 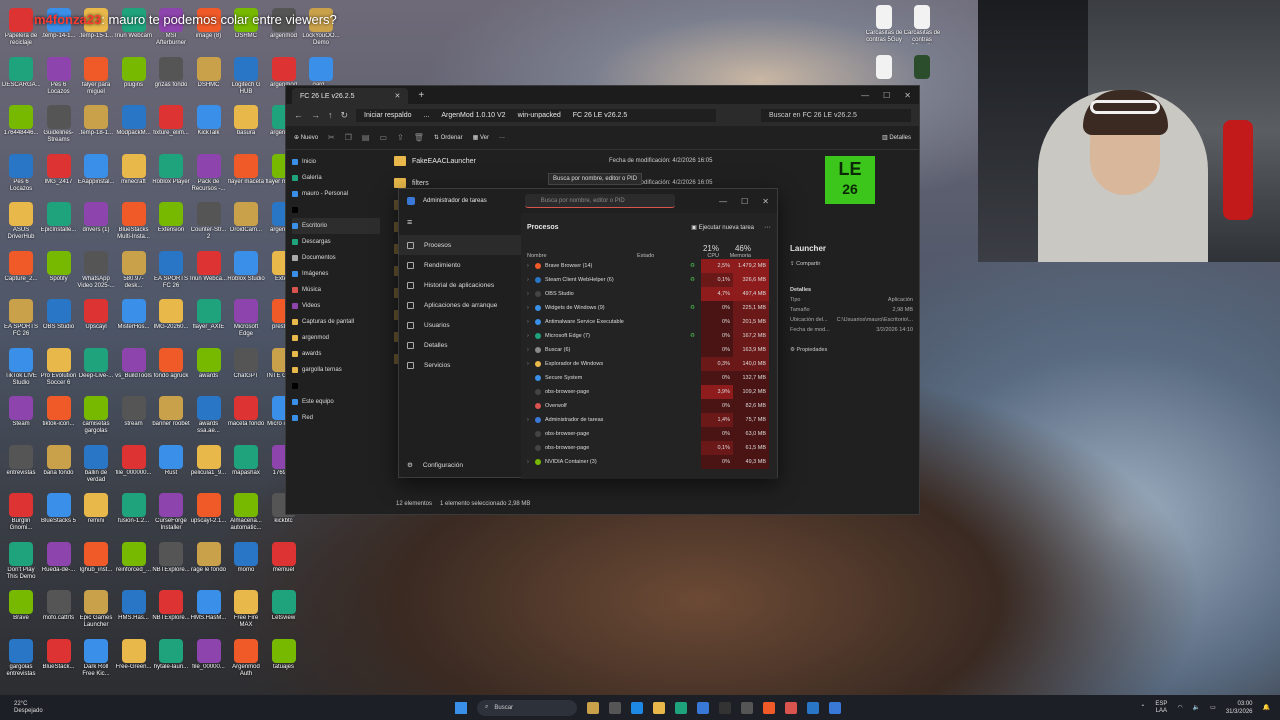 I want to click on task-view-icon, so click(x=615, y=707).